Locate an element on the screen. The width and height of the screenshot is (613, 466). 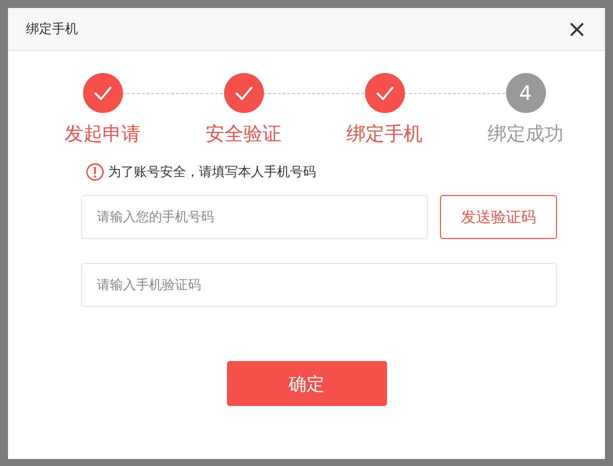
close-button: × is located at coordinates (576, 29).